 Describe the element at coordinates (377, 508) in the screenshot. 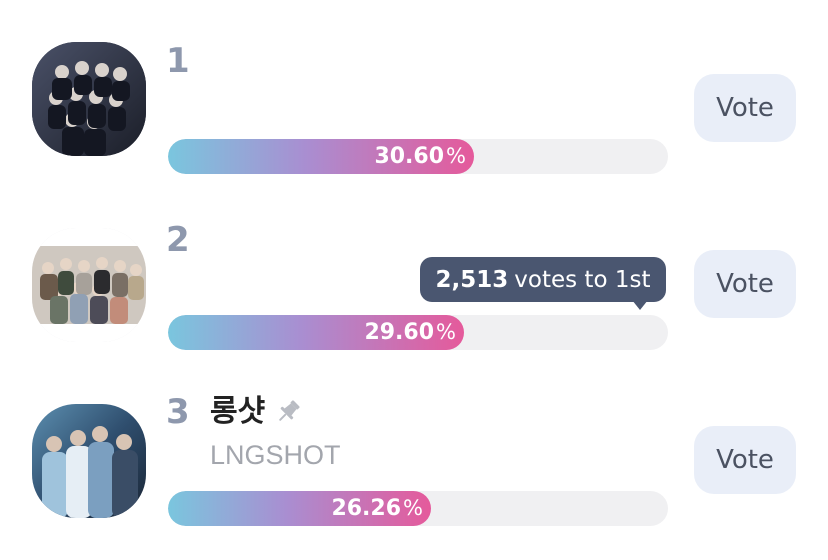

I see `vote-percentage: 26.26%` at that location.